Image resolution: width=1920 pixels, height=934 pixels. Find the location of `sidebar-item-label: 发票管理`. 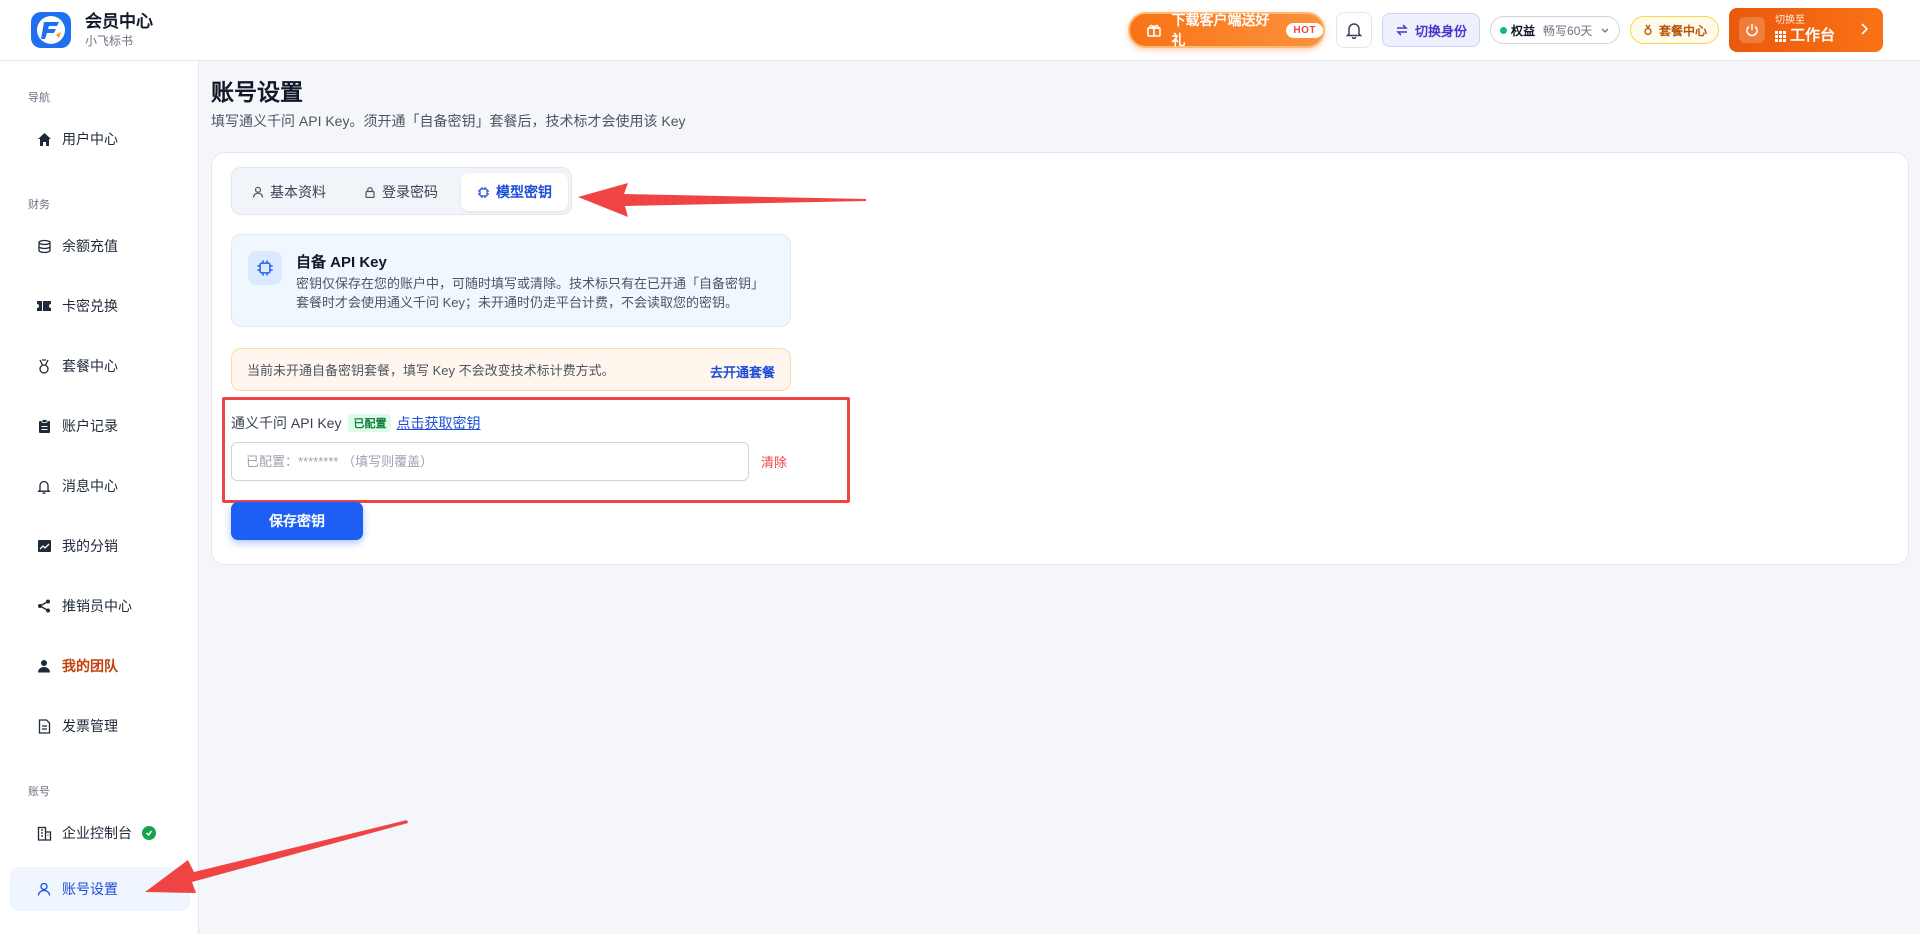

sidebar-item-label: 发票管理 is located at coordinates (90, 726).